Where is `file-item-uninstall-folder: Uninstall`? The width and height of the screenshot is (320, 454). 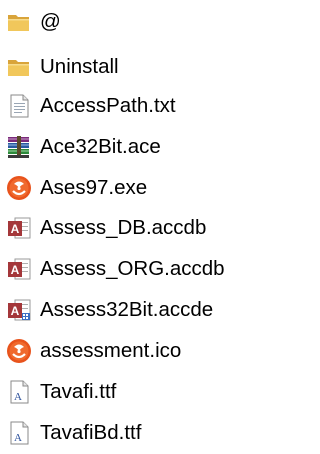 file-item-uninstall-folder: Uninstall is located at coordinates (120, 67).